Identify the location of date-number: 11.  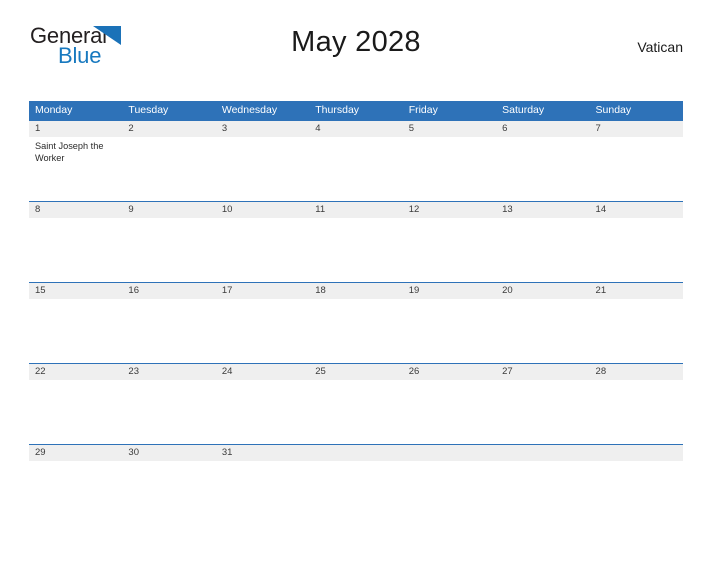
(355, 210).